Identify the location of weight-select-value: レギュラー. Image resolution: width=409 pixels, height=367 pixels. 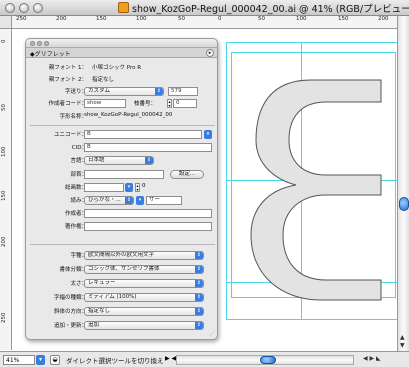
(102, 283).